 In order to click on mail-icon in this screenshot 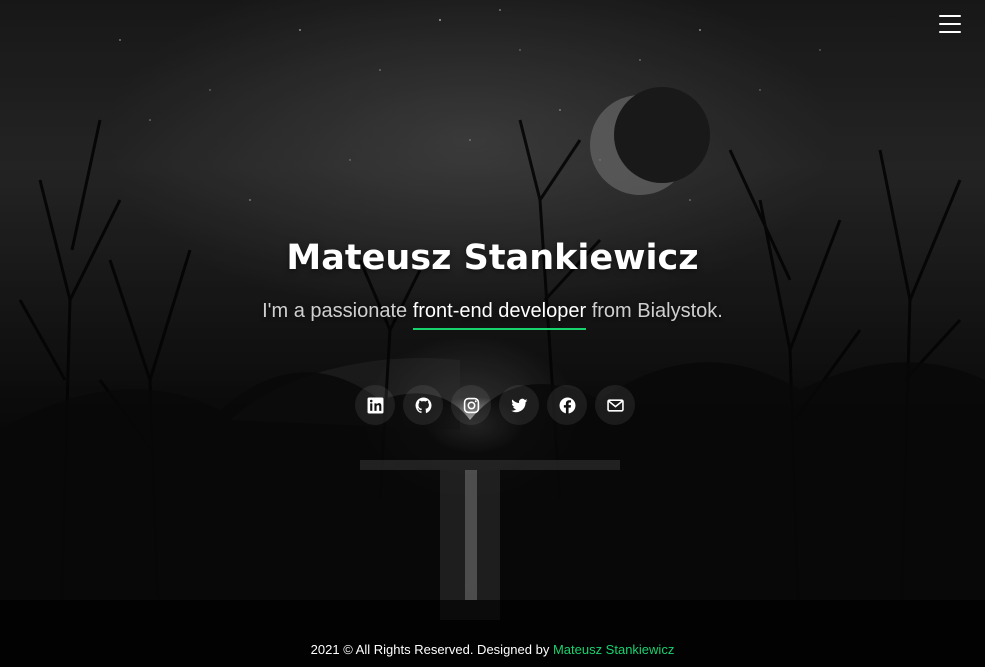, I will do `click(615, 405)`.